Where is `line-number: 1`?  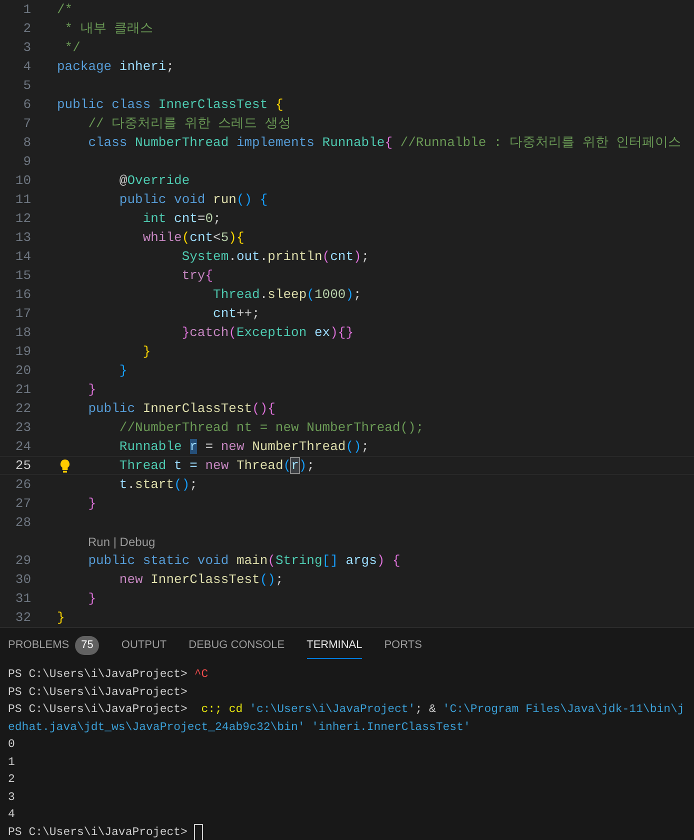
line-number: 1 is located at coordinates (26, 9).